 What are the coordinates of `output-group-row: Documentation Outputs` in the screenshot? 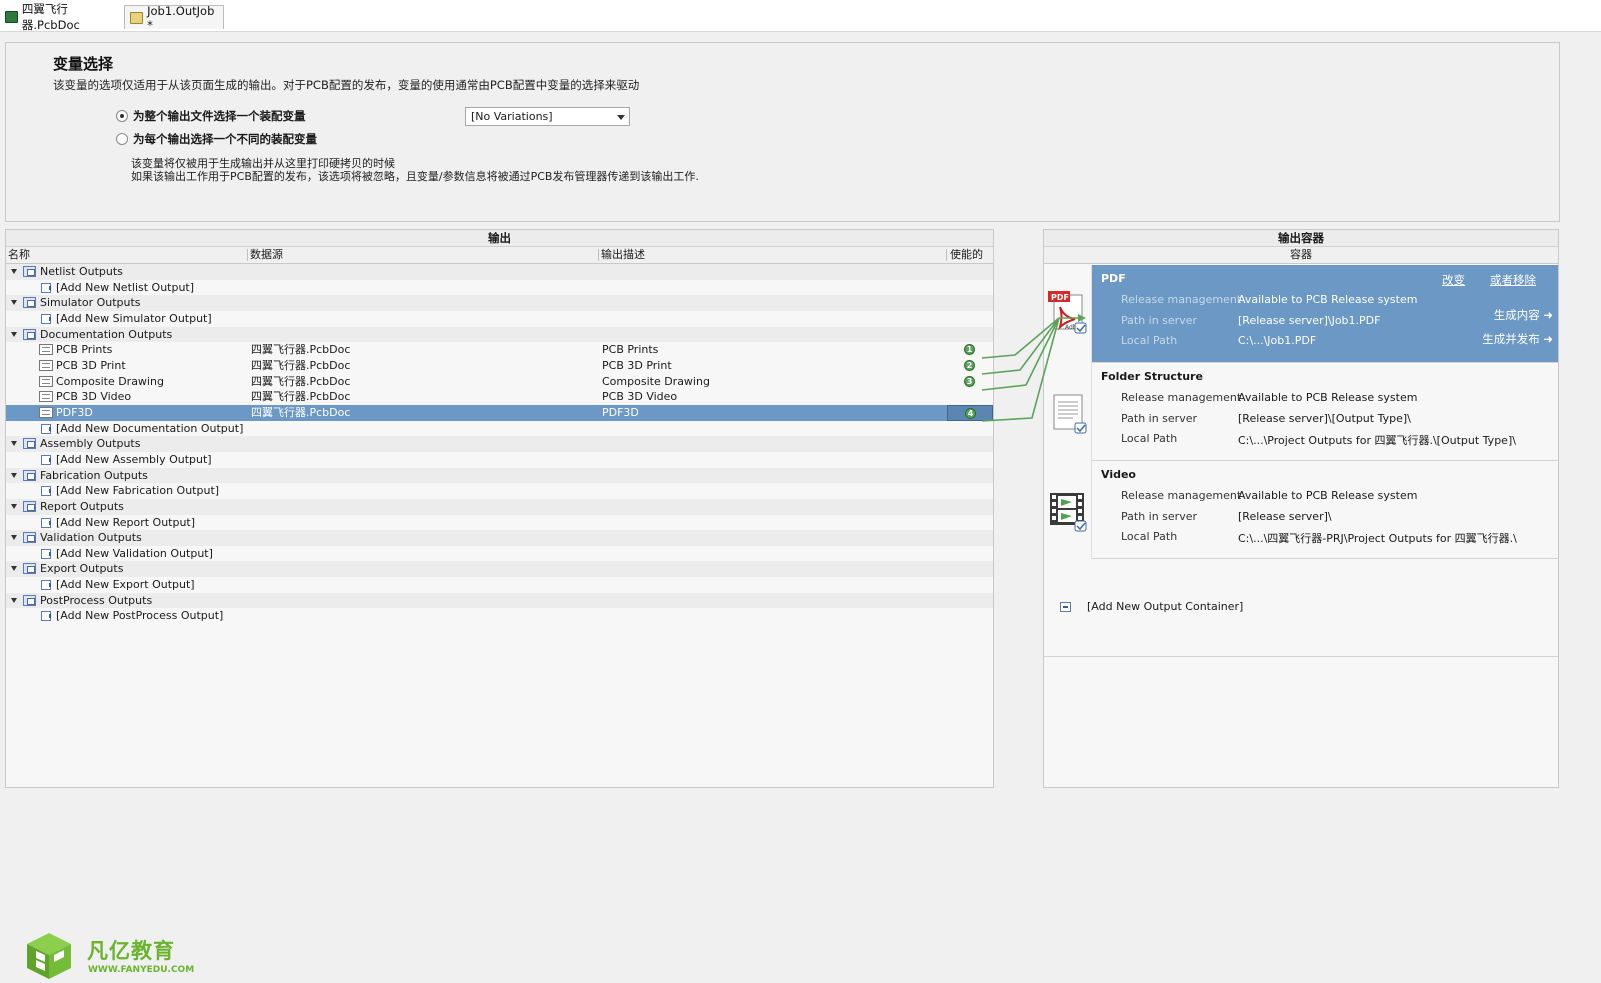 It's located at (499, 334).